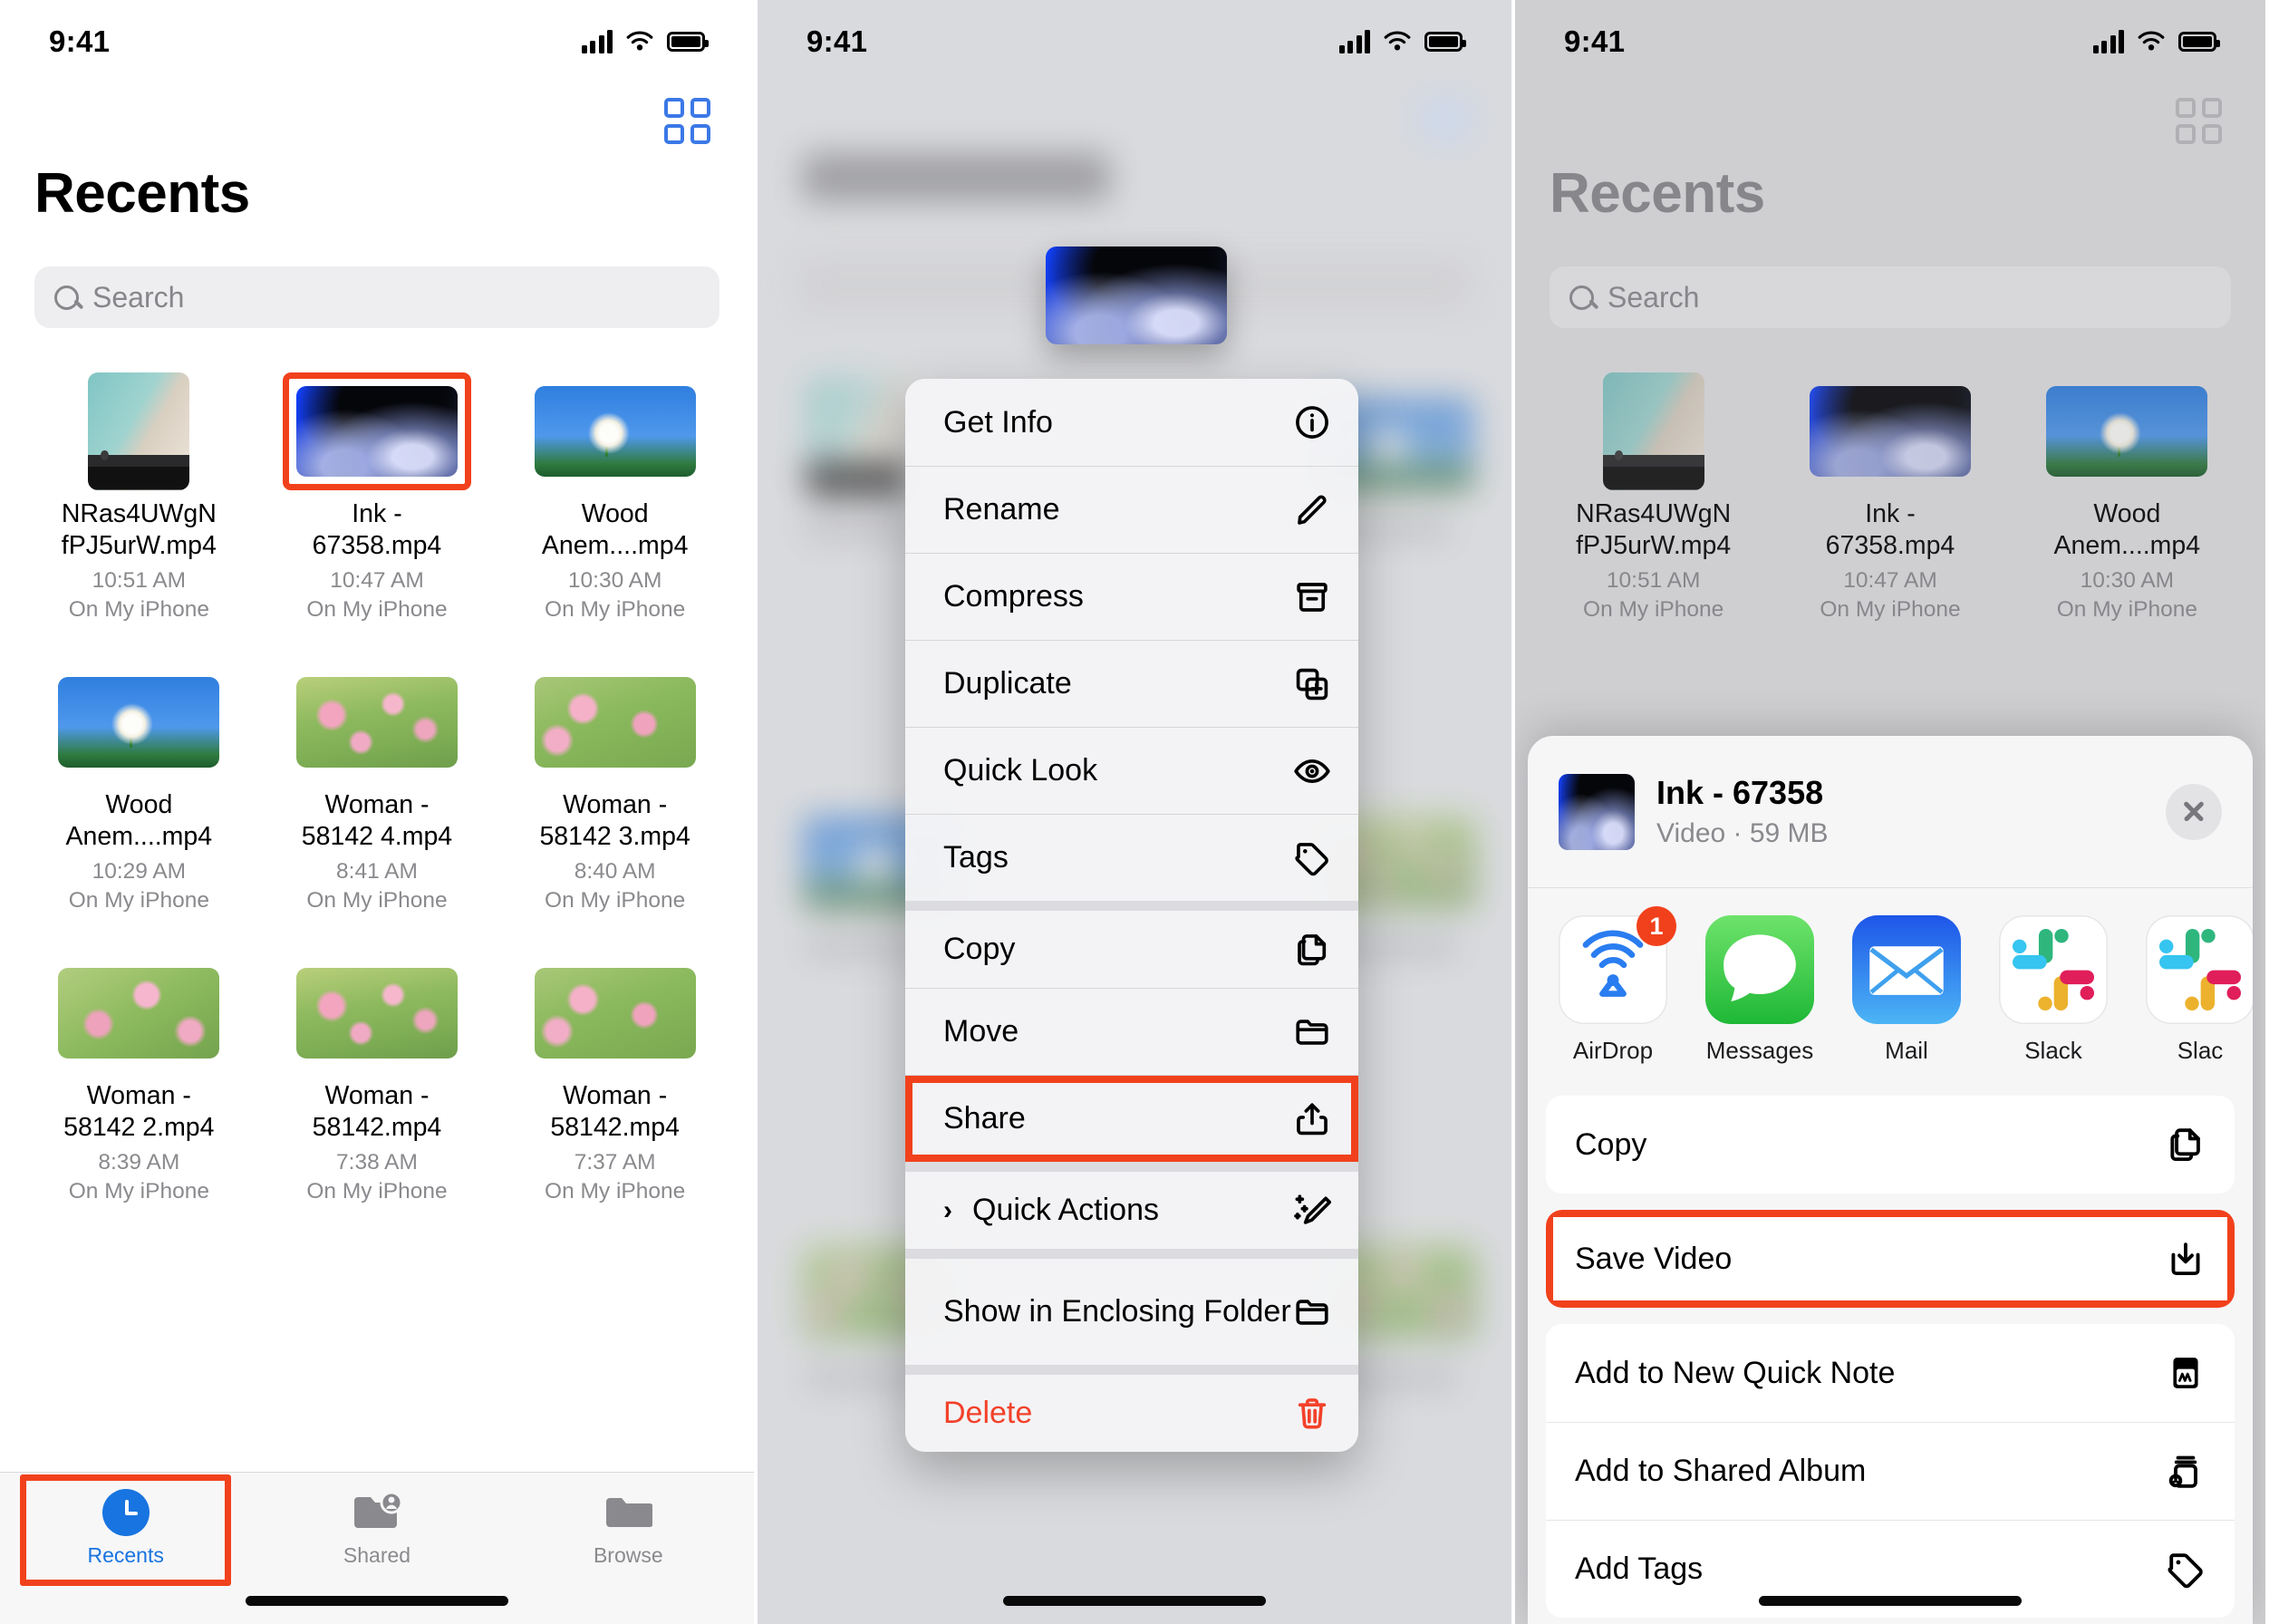 This screenshot has height=1624, width=2269. What do you see at coordinates (976, 857) in the screenshot?
I see `context-menu-item-label: Tags` at bounding box center [976, 857].